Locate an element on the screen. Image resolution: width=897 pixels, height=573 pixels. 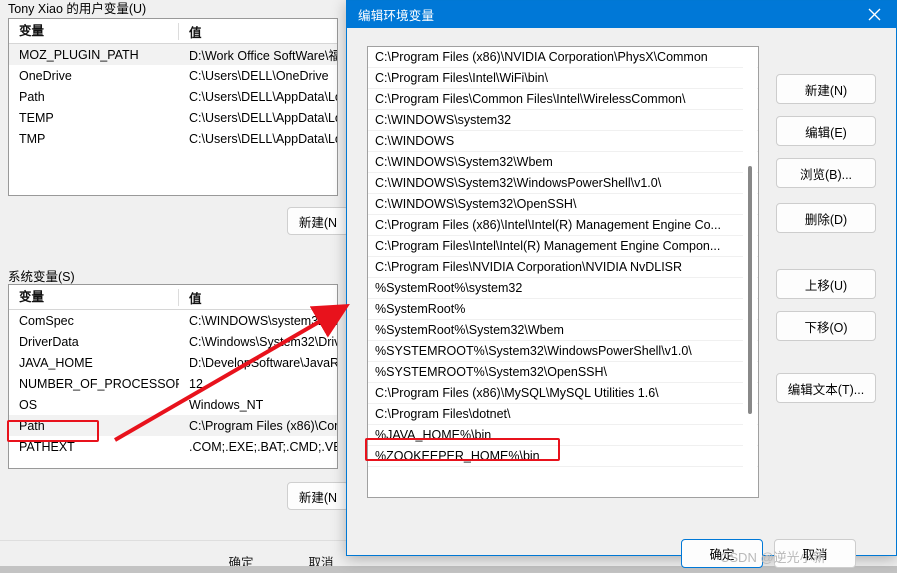
variable-value-cell: .COM;.EXE;.BAT;.CMD;.VBS;.\ is located at coordinates (263, 446).